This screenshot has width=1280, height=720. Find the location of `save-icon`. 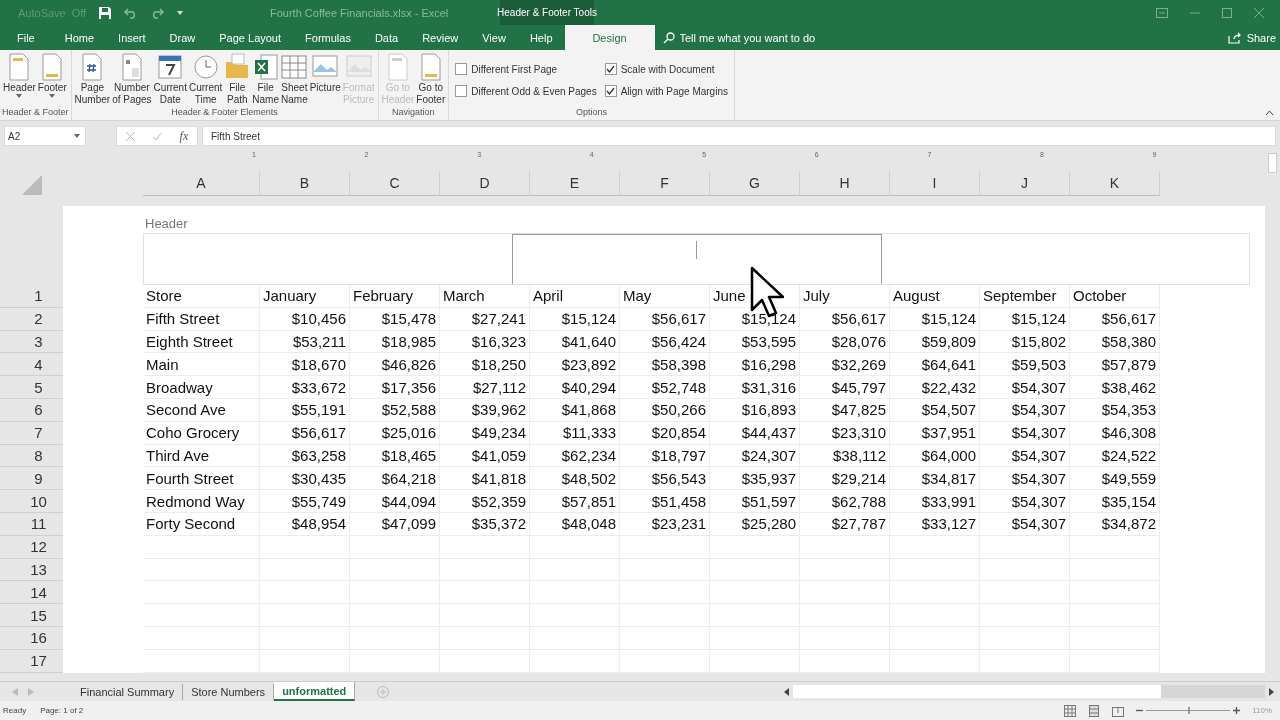

save-icon is located at coordinates (105, 12).